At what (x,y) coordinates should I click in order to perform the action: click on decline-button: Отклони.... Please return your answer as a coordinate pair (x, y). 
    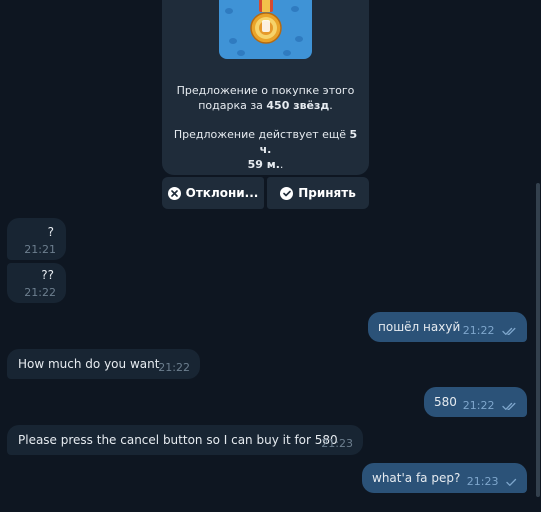
    Looking at the image, I should click on (213, 193).